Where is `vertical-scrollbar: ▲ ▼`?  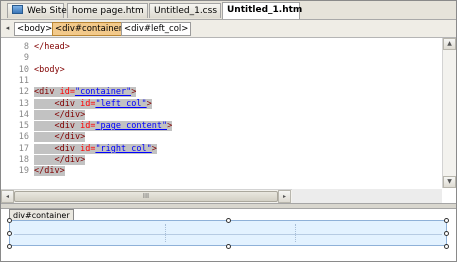
vertical-scrollbar: ▲ ▼ is located at coordinates (449, 113).